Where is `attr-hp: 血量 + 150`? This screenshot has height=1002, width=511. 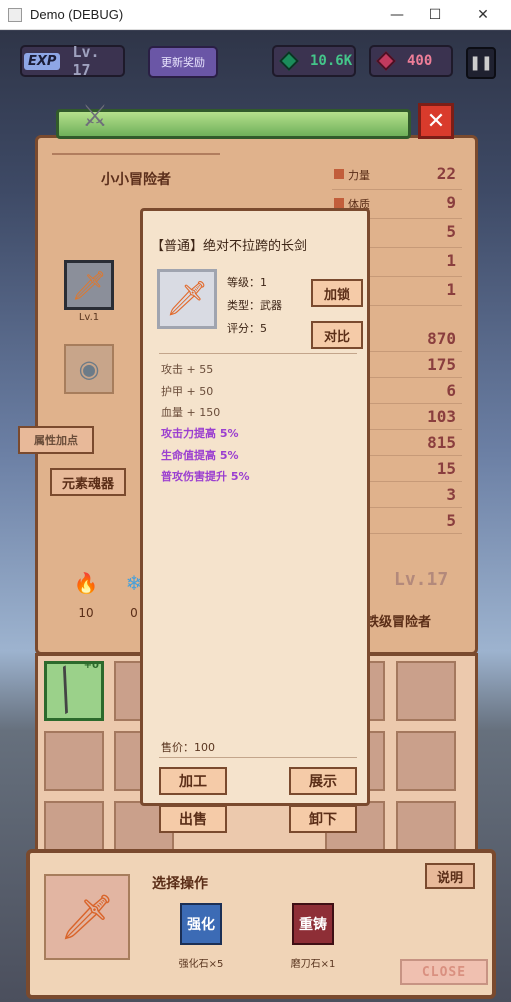 attr-hp: 血量 + 150 is located at coordinates (191, 412).